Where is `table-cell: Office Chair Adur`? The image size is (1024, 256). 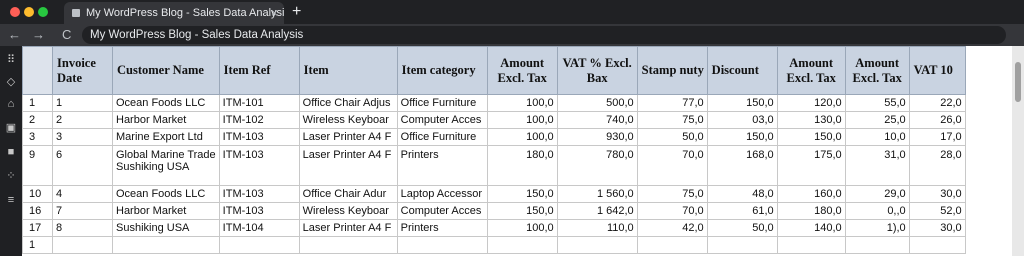 table-cell: Office Chair Adur is located at coordinates (348, 194).